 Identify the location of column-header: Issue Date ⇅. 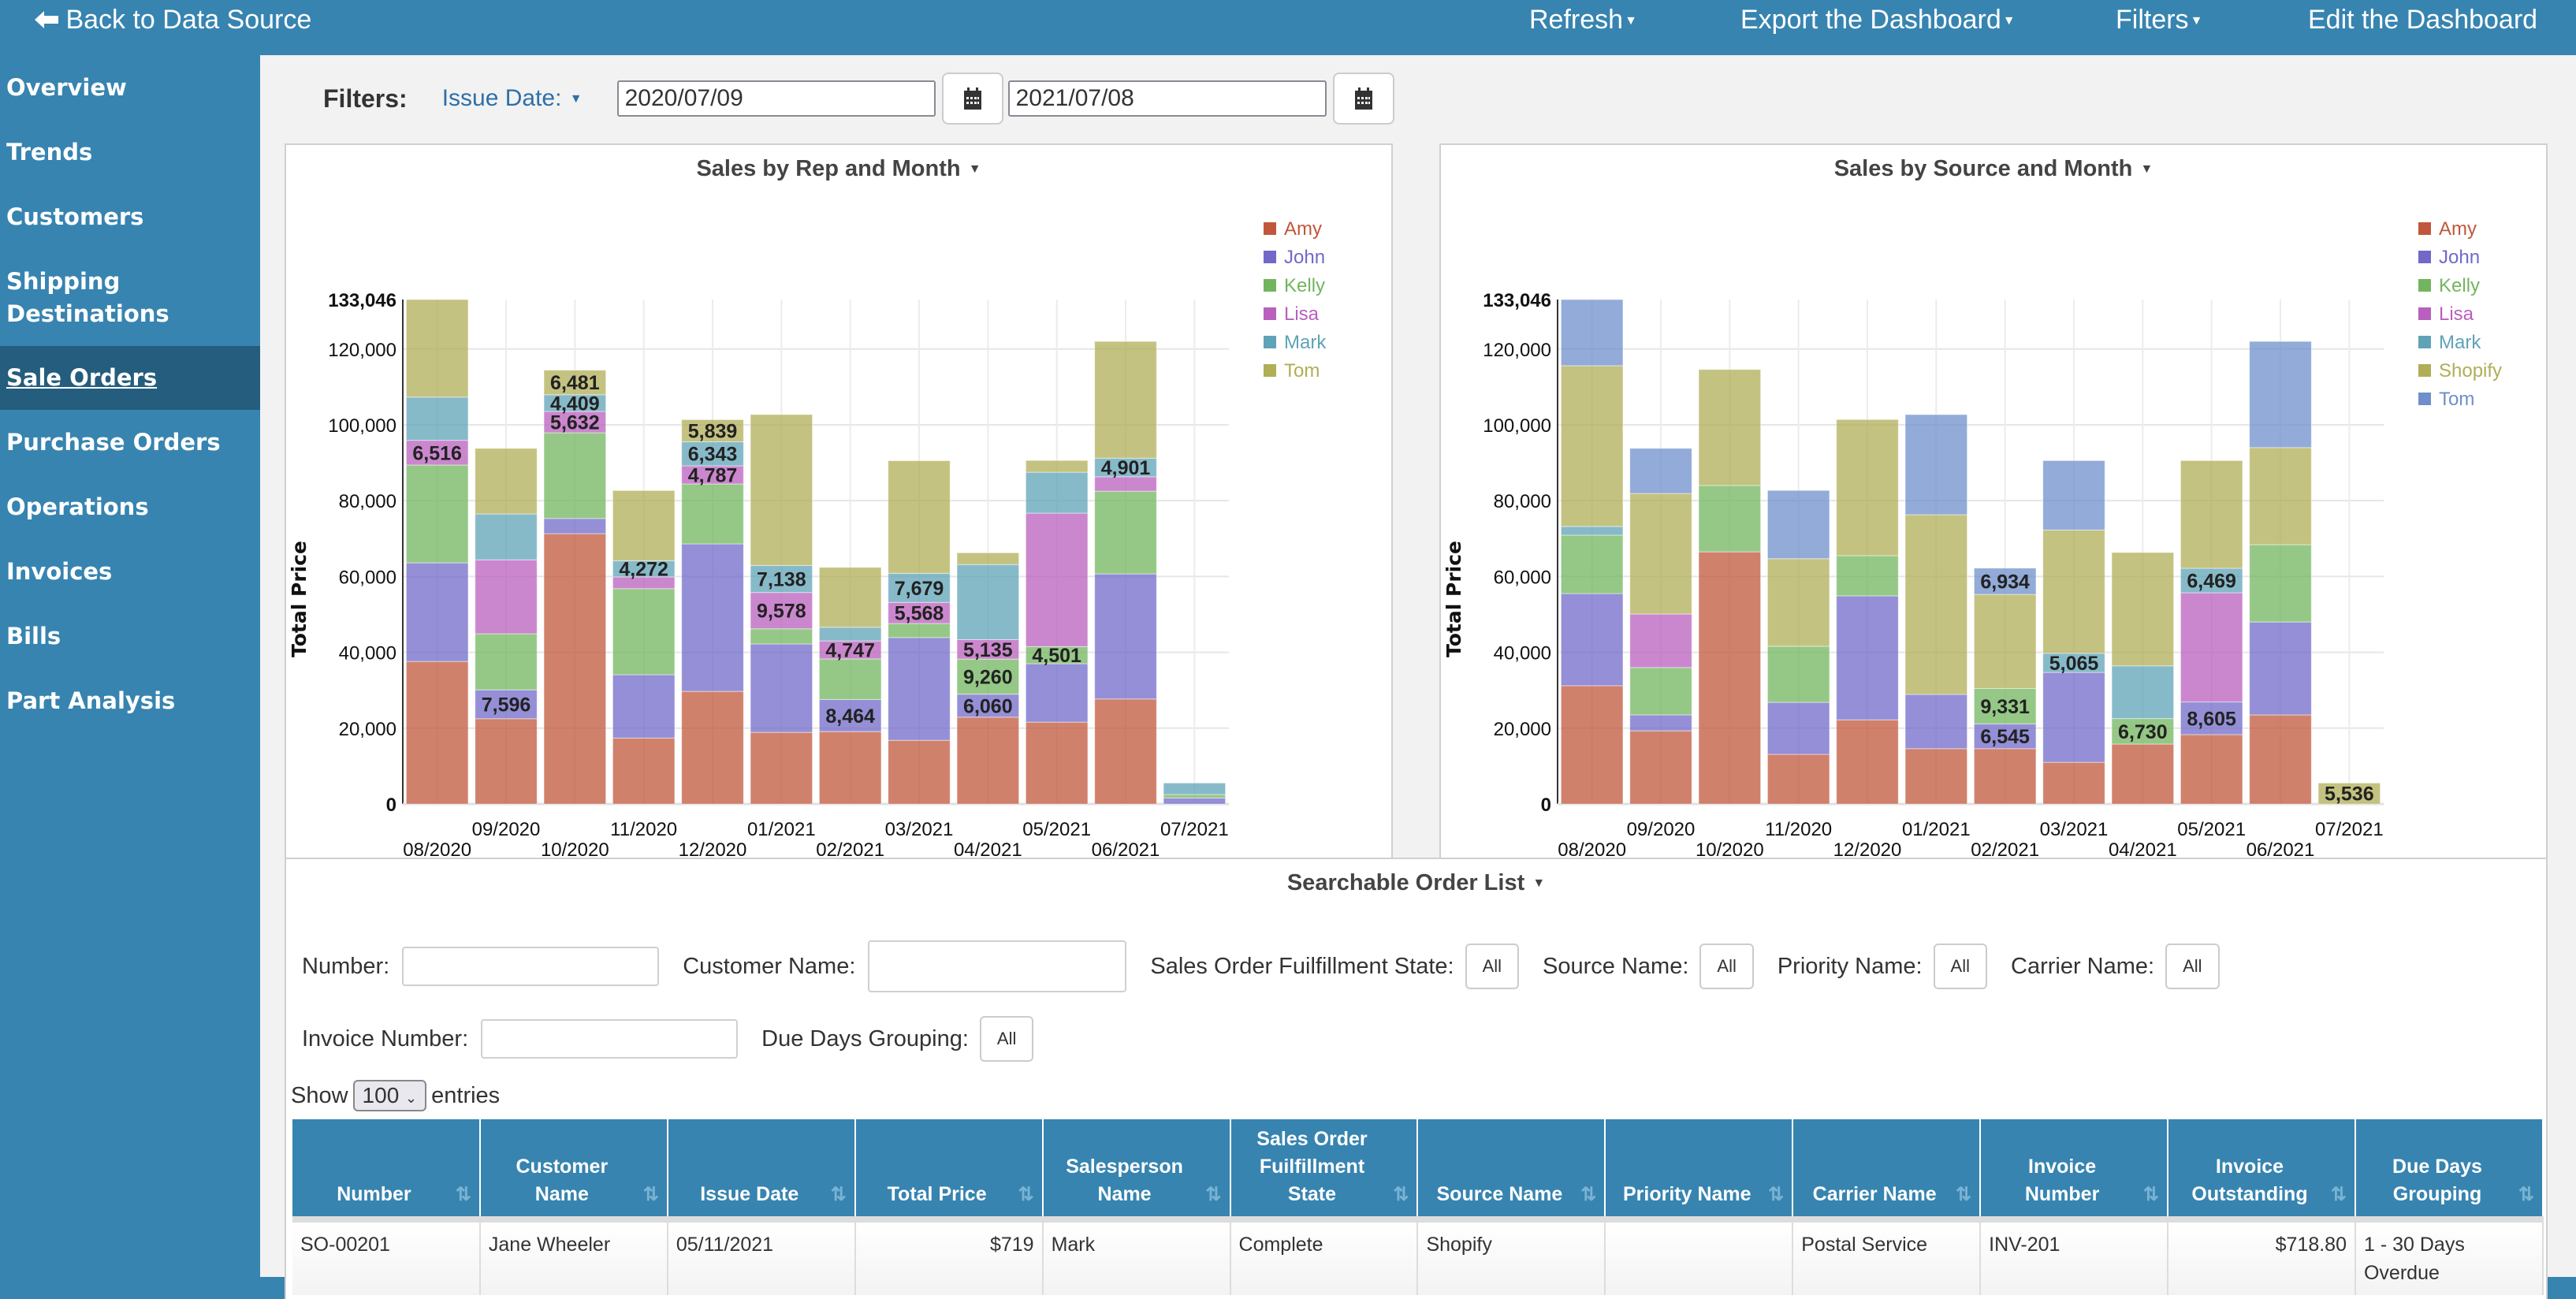
(761, 1171).